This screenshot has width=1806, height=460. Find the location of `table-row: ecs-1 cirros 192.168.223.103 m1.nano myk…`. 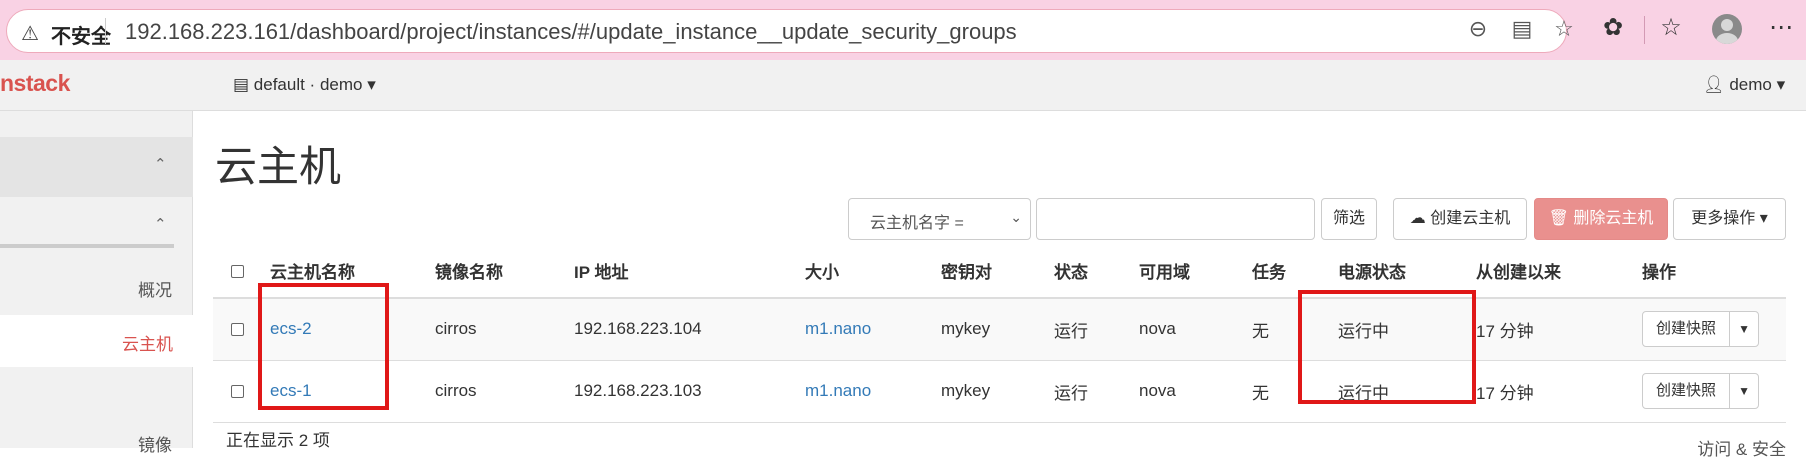

table-row: ecs-1 cirros 192.168.223.103 m1.nano myk… is located at coordinates (999, 391).